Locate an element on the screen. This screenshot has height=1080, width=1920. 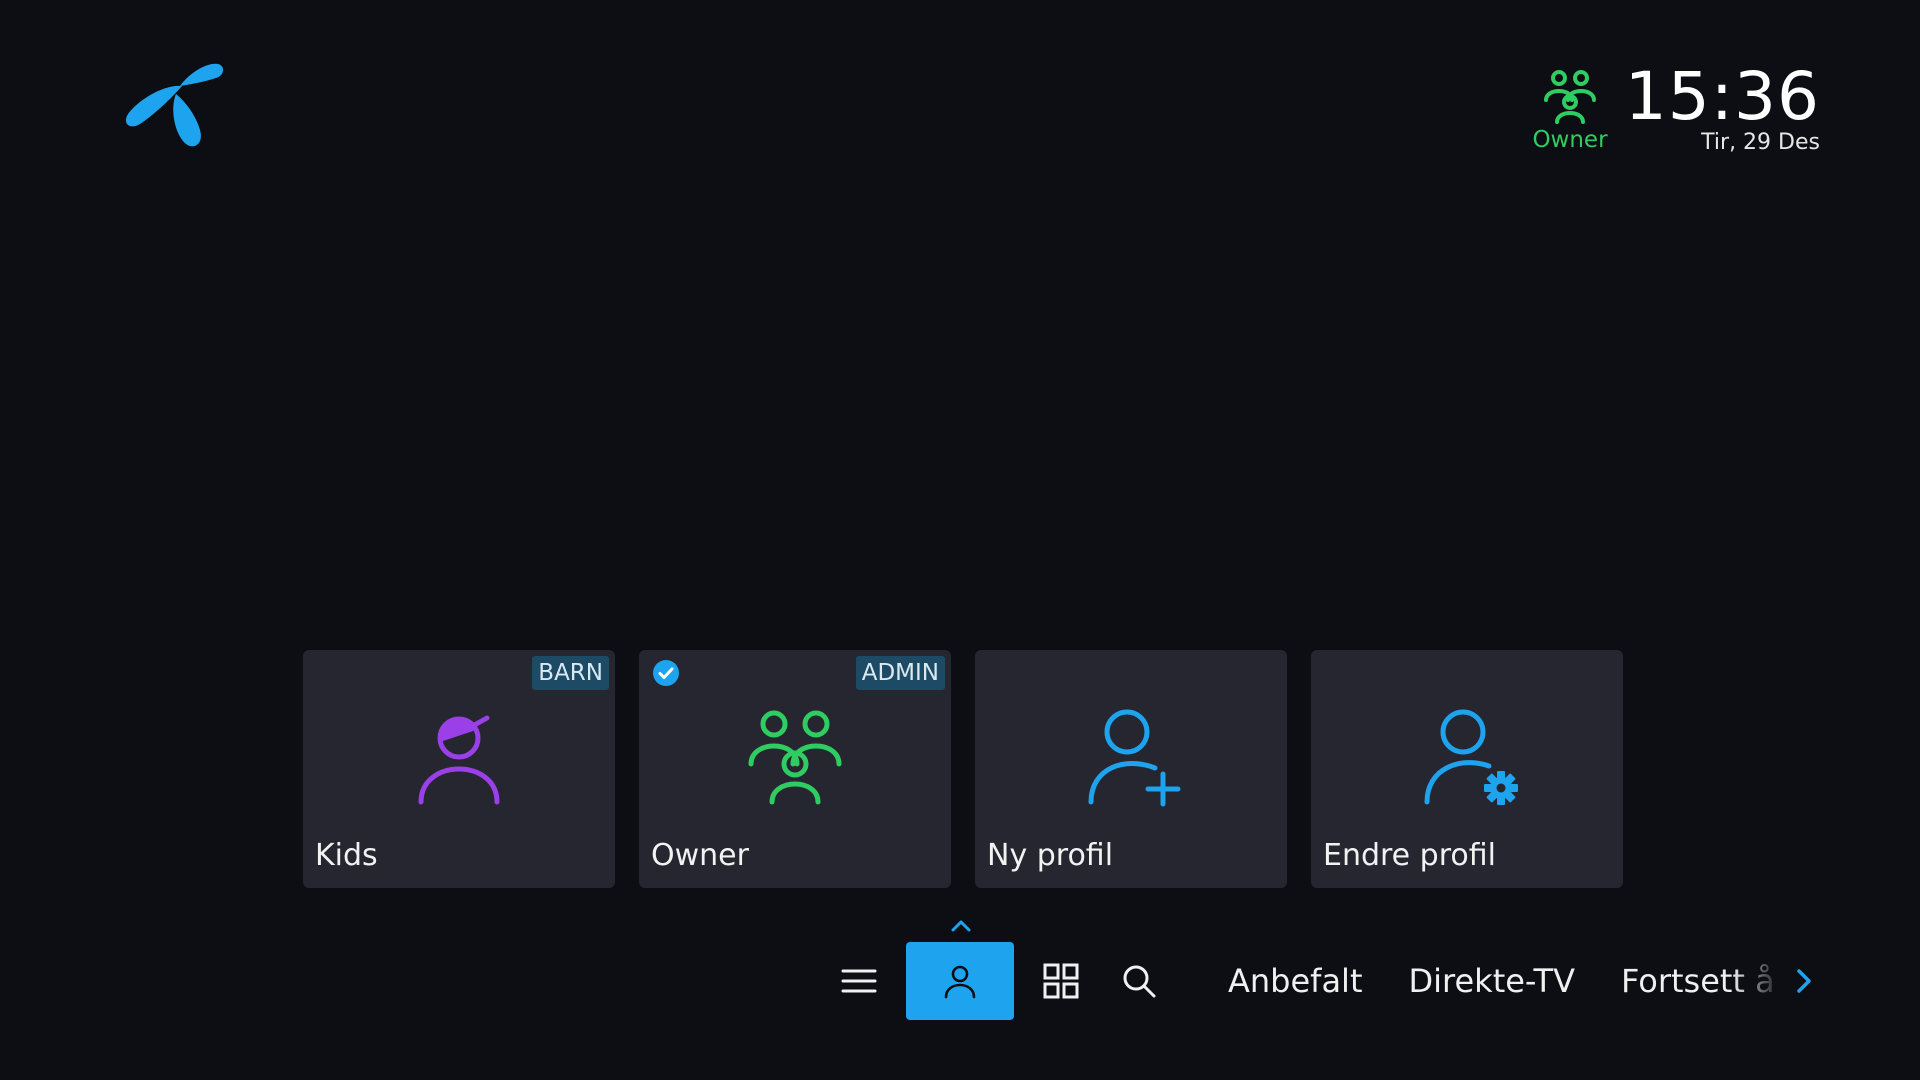
menu-button is located at coordinates (859, 981).